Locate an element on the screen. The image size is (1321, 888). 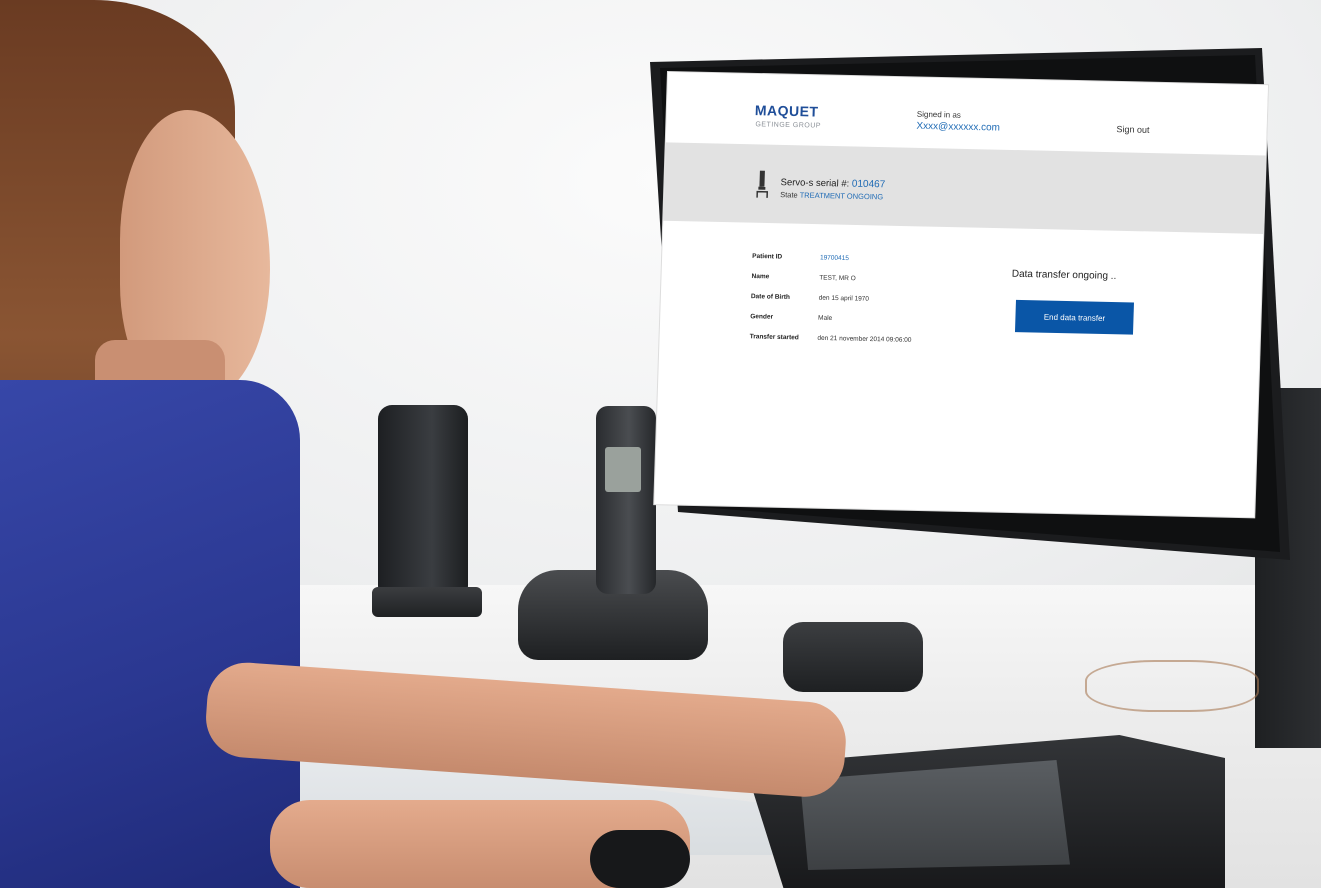
left-speaker-base is located at coordinates (427, 602).